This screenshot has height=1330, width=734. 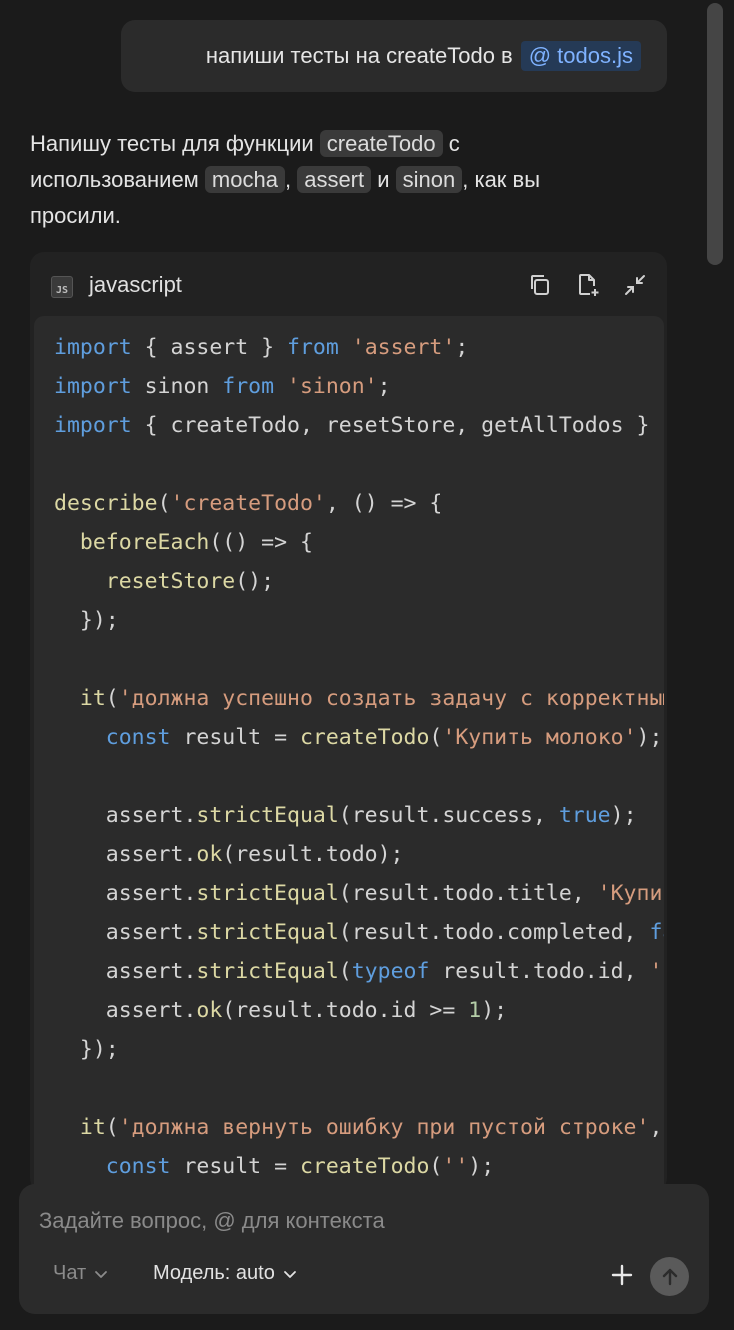 What do you see at coordinates (117, 179) in the screenshot?
I see `assistant-text: использованием` at bounding box center [117, 179].